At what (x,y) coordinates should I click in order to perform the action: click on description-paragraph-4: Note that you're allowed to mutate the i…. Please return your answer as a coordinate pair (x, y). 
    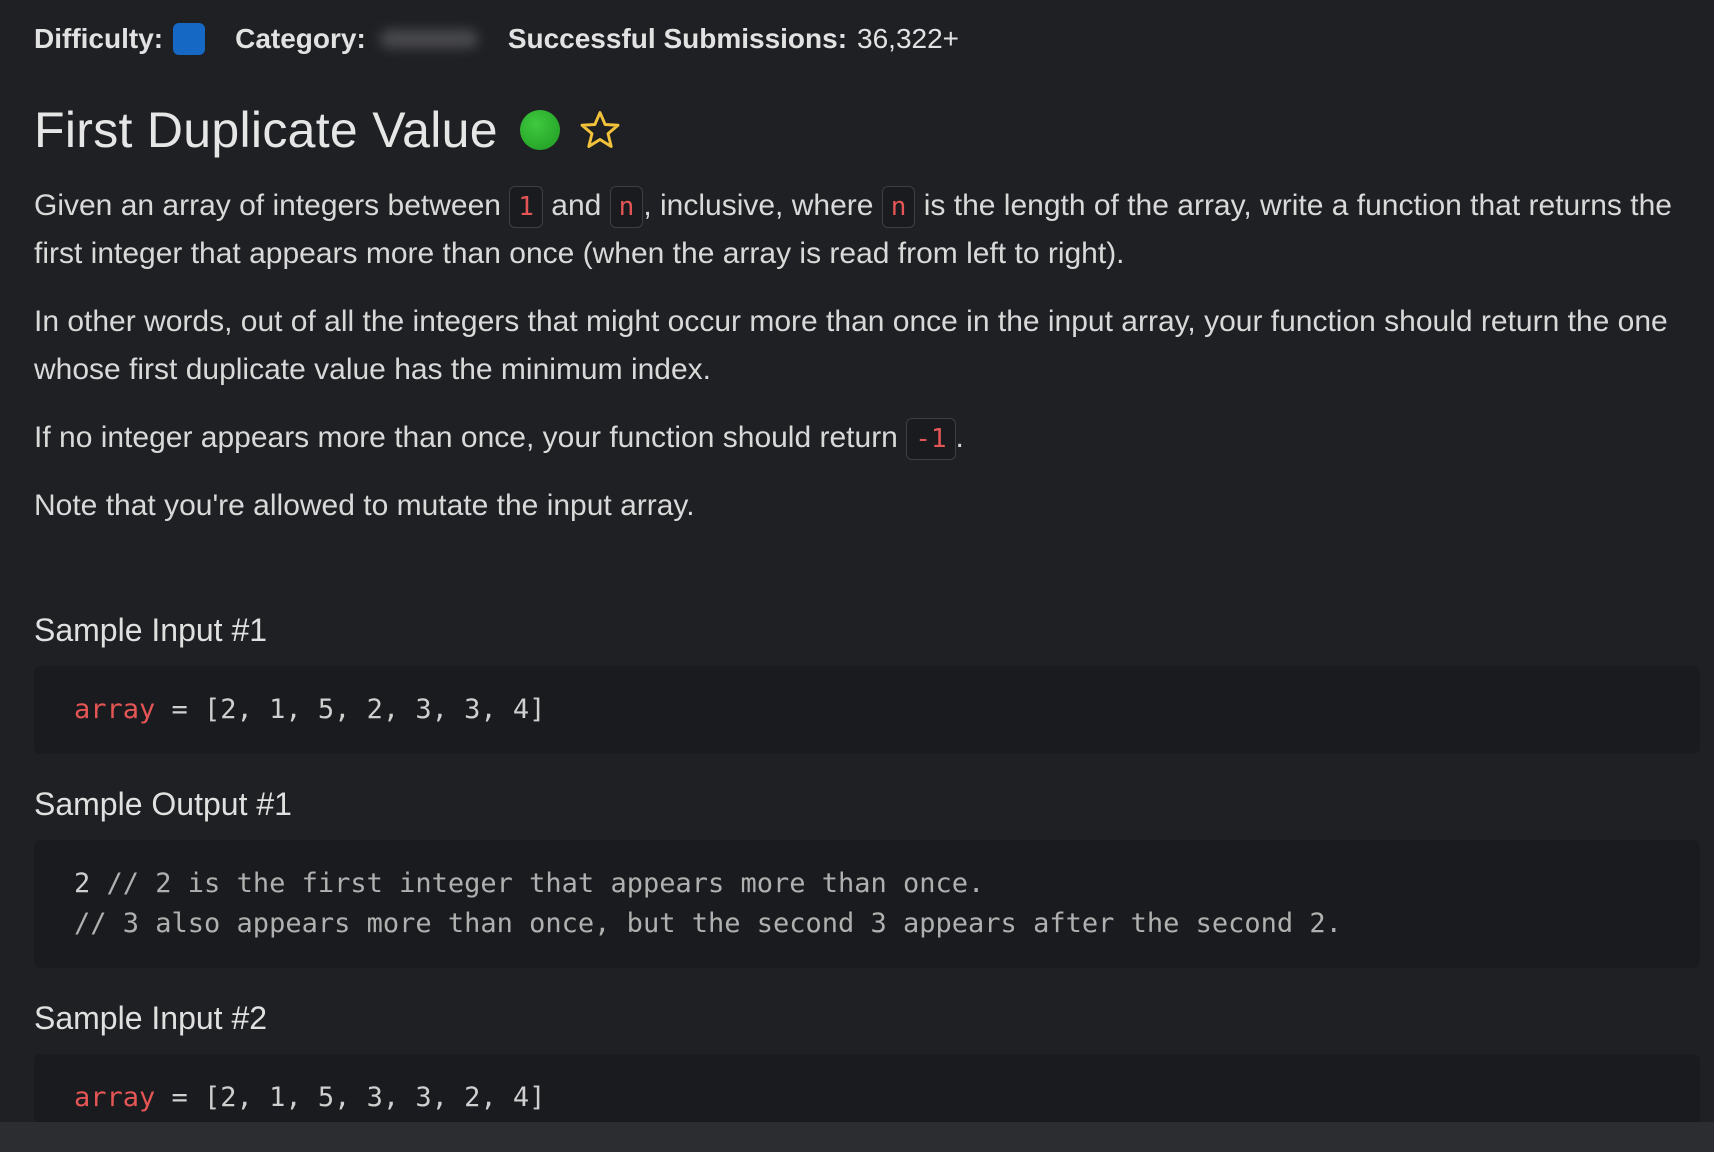
    Looking at the image, I should click on (364, 505).